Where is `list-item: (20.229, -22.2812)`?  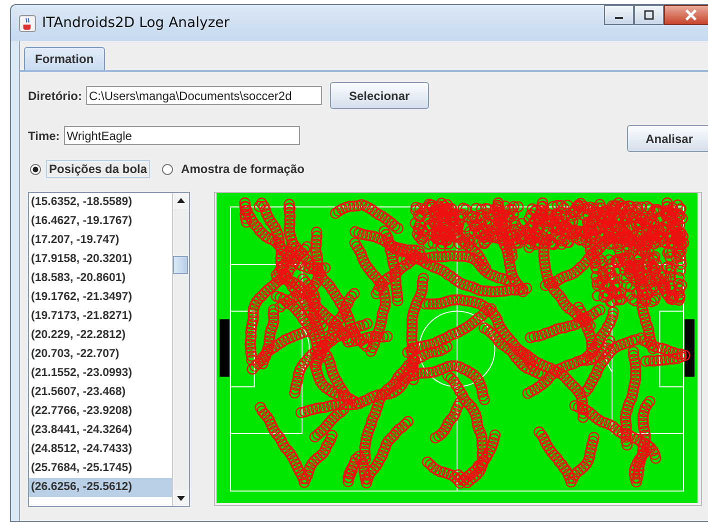
list-item: (20.229, -22.2812) is located at coordinates (100, 335).